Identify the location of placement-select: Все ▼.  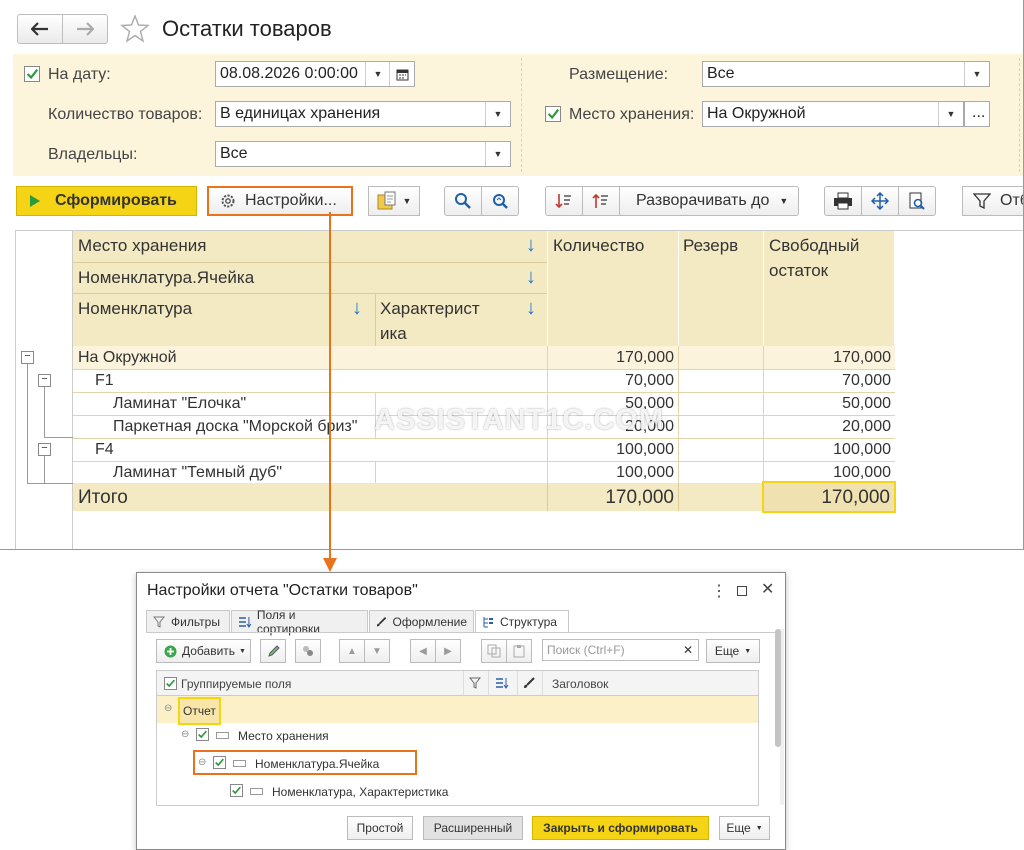
(846, 74).